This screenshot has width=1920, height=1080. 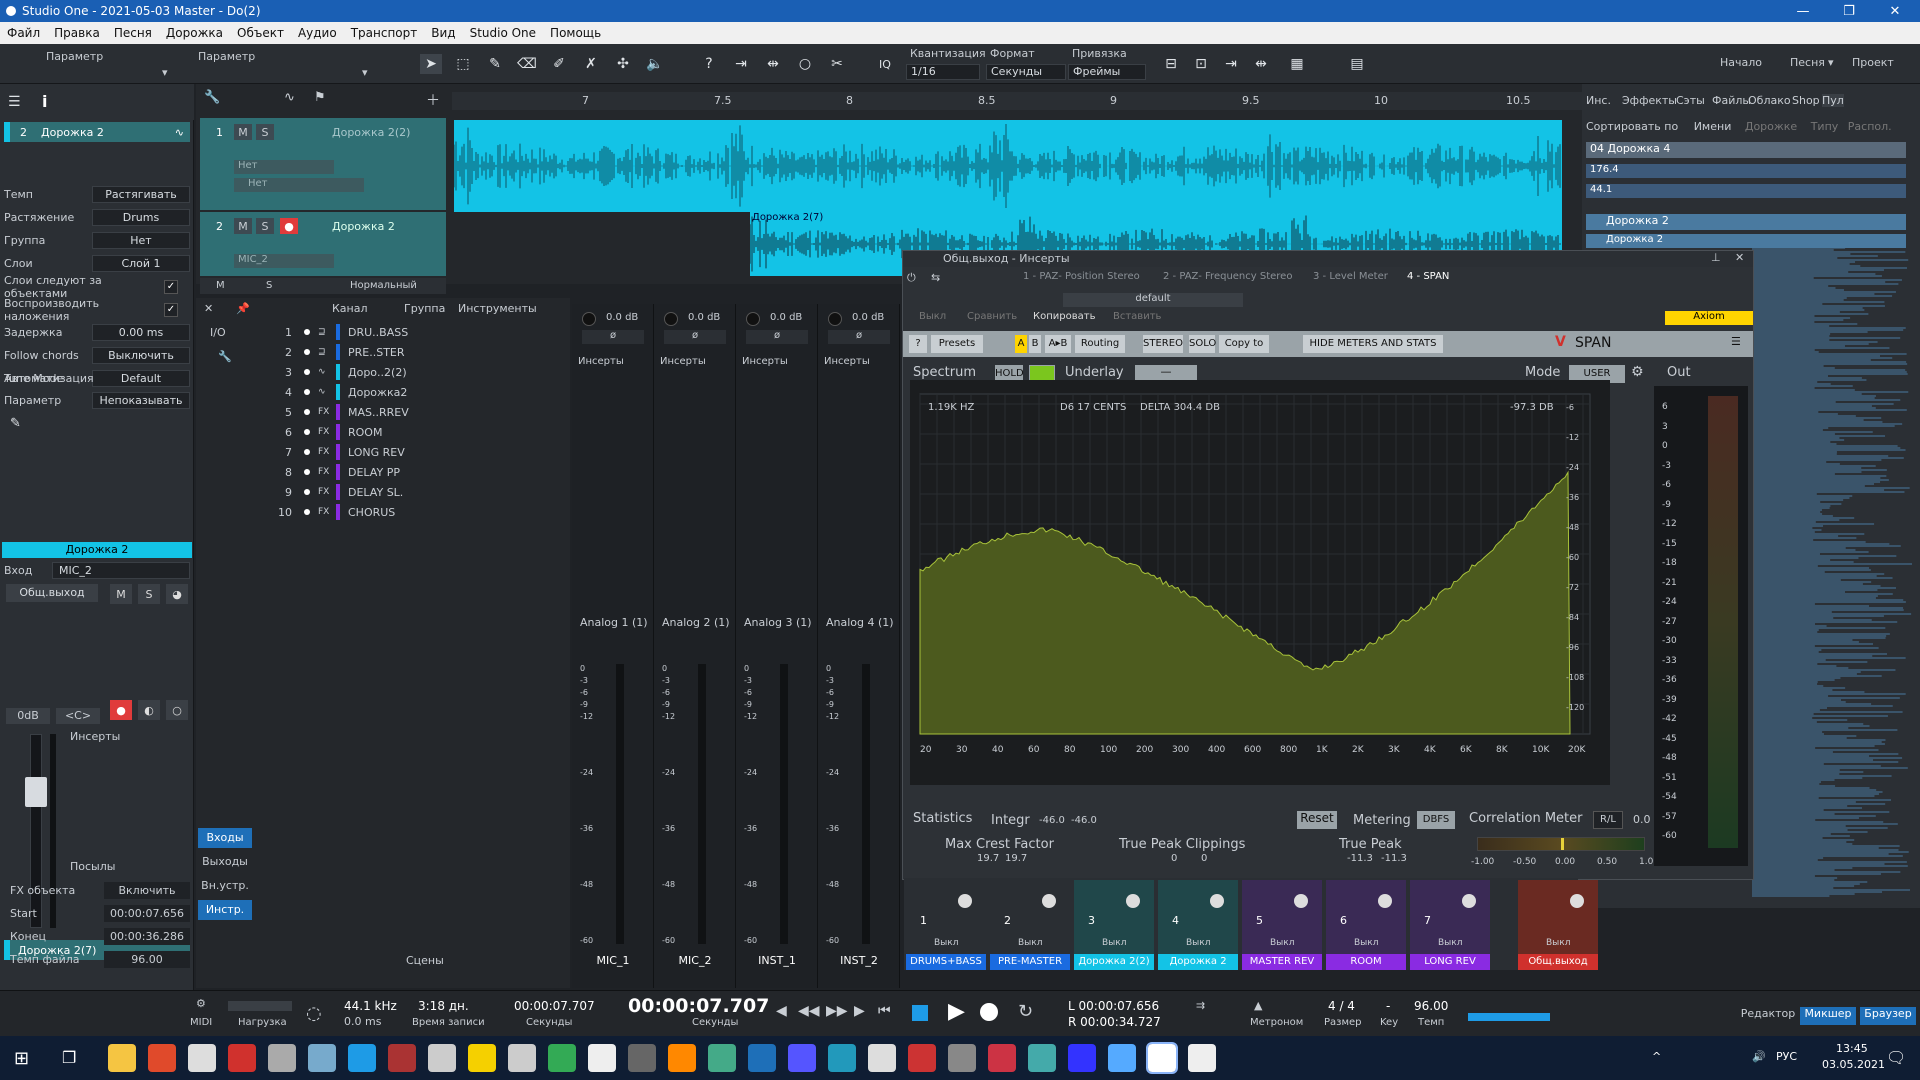 What do you see at coordinates (1690, 100) in the screenshot?
I see `browser-tab: Сэты` at bounding box center [1690, 100].